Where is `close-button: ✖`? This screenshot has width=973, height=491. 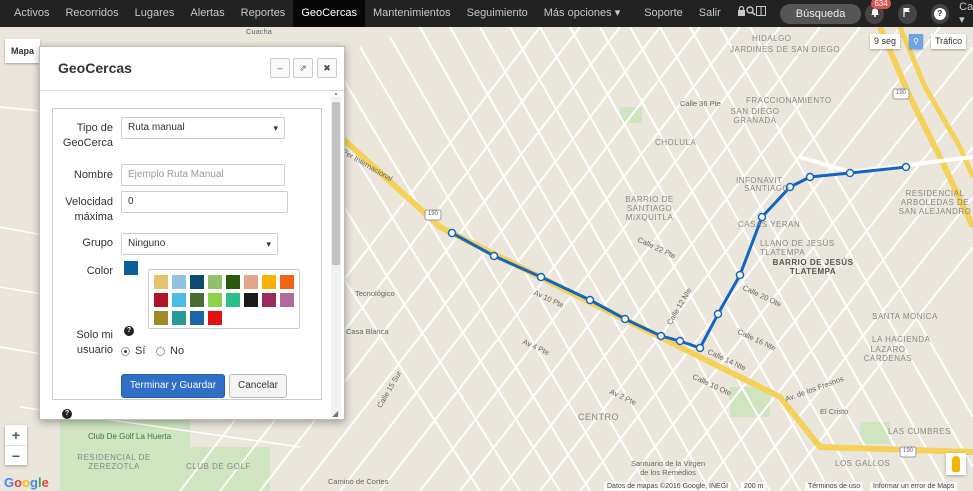
close-button: ✖ is located at coordinates (327, 68).